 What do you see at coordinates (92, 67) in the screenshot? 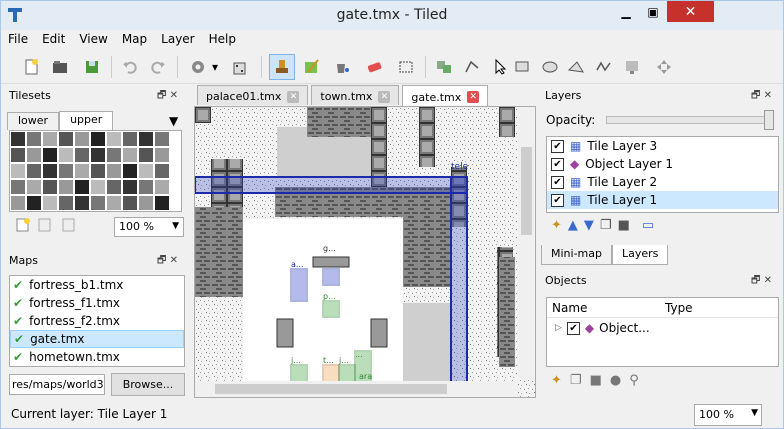
I see `save-file-icon` at bounding box center [92, 67].